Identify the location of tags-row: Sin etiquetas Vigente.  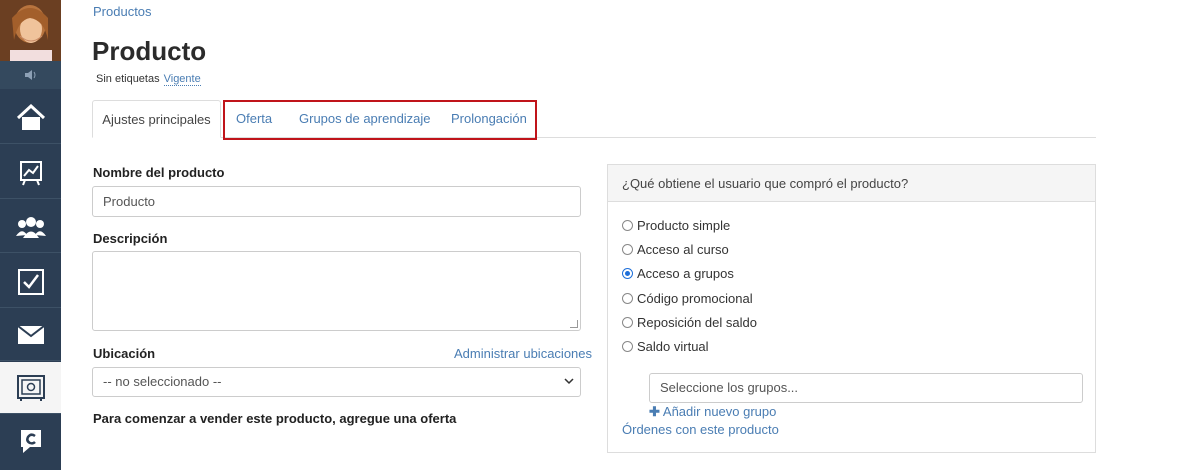
(148, 79).